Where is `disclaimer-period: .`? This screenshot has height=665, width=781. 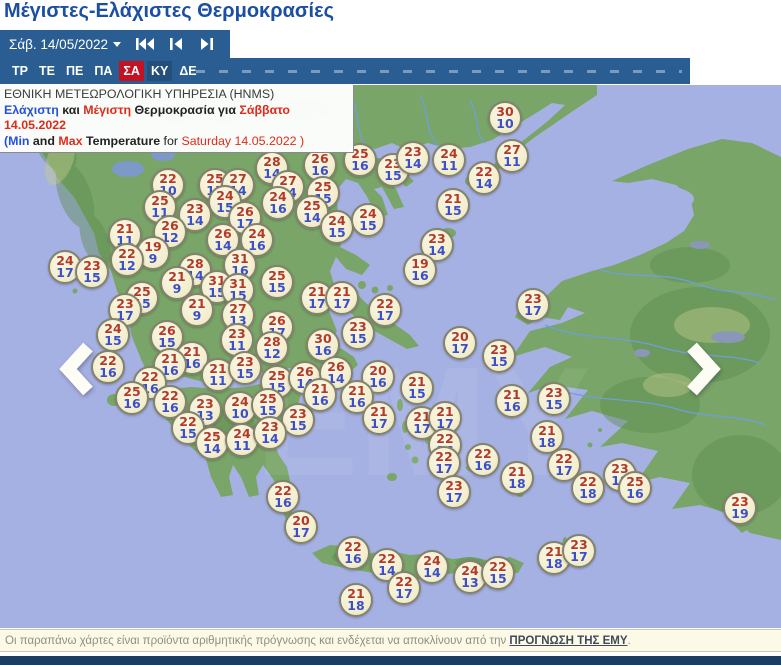 disclaimer-period: . is located at coordinates (629, 640).